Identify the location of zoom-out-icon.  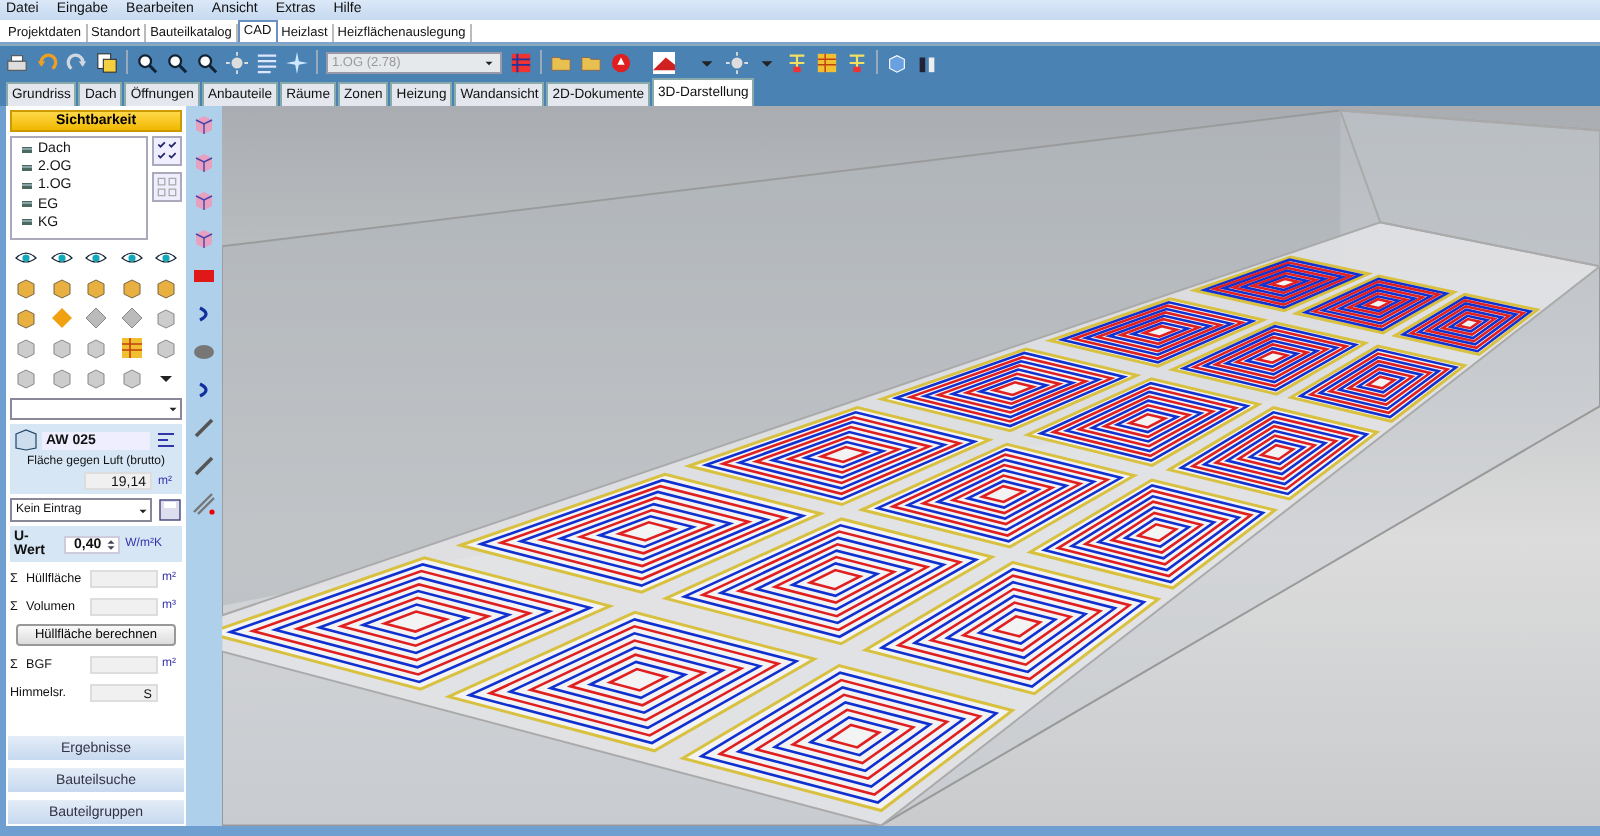
(207, 62).